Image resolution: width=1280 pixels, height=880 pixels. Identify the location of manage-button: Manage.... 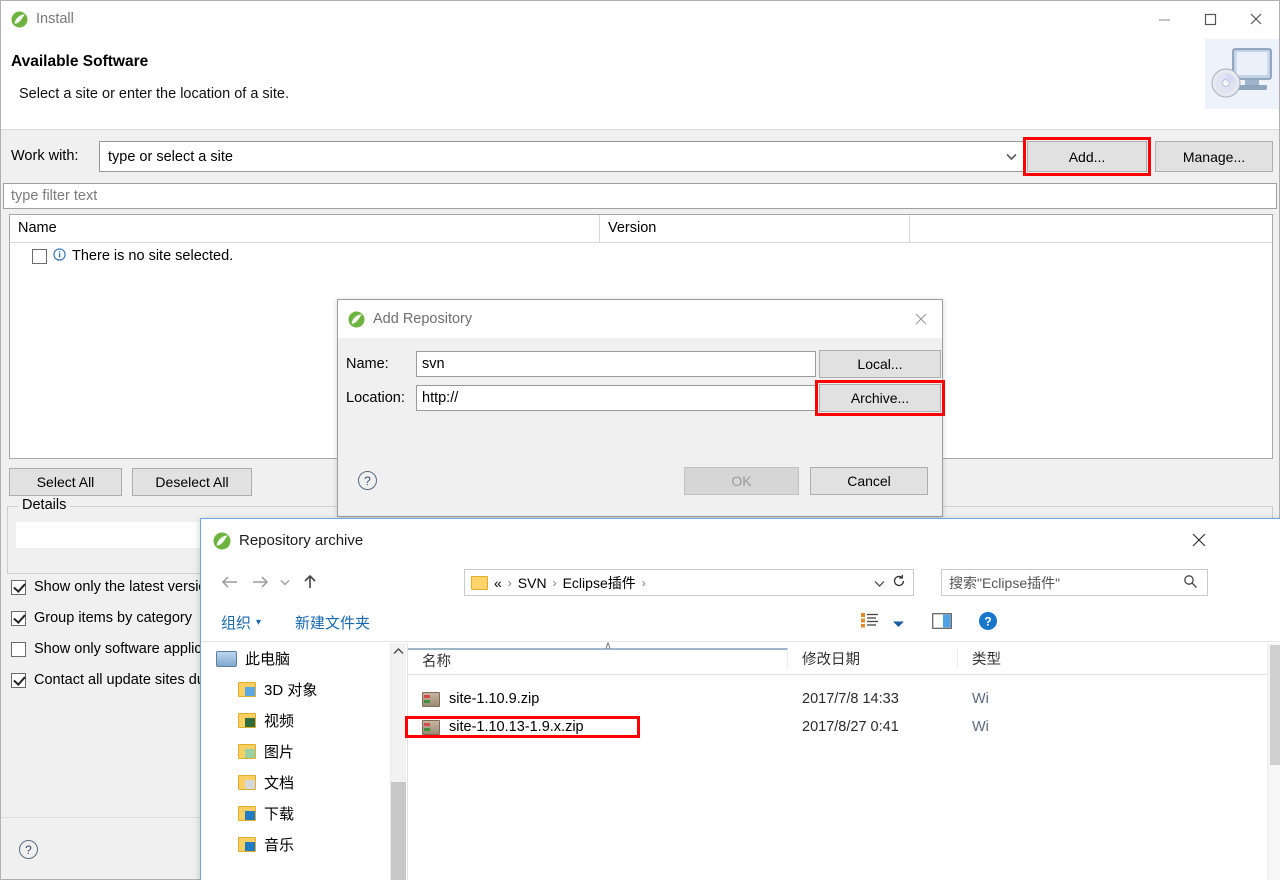
(1214, 156).